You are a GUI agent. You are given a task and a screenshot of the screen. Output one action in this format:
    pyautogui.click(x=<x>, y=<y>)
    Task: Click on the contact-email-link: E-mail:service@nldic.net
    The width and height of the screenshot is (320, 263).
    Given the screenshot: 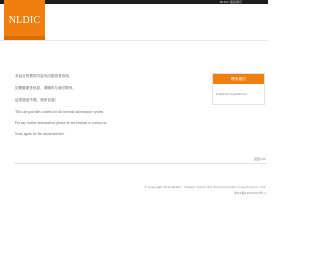 What is the action you would take?
    pyautogui.click(x=231, y=94)
    